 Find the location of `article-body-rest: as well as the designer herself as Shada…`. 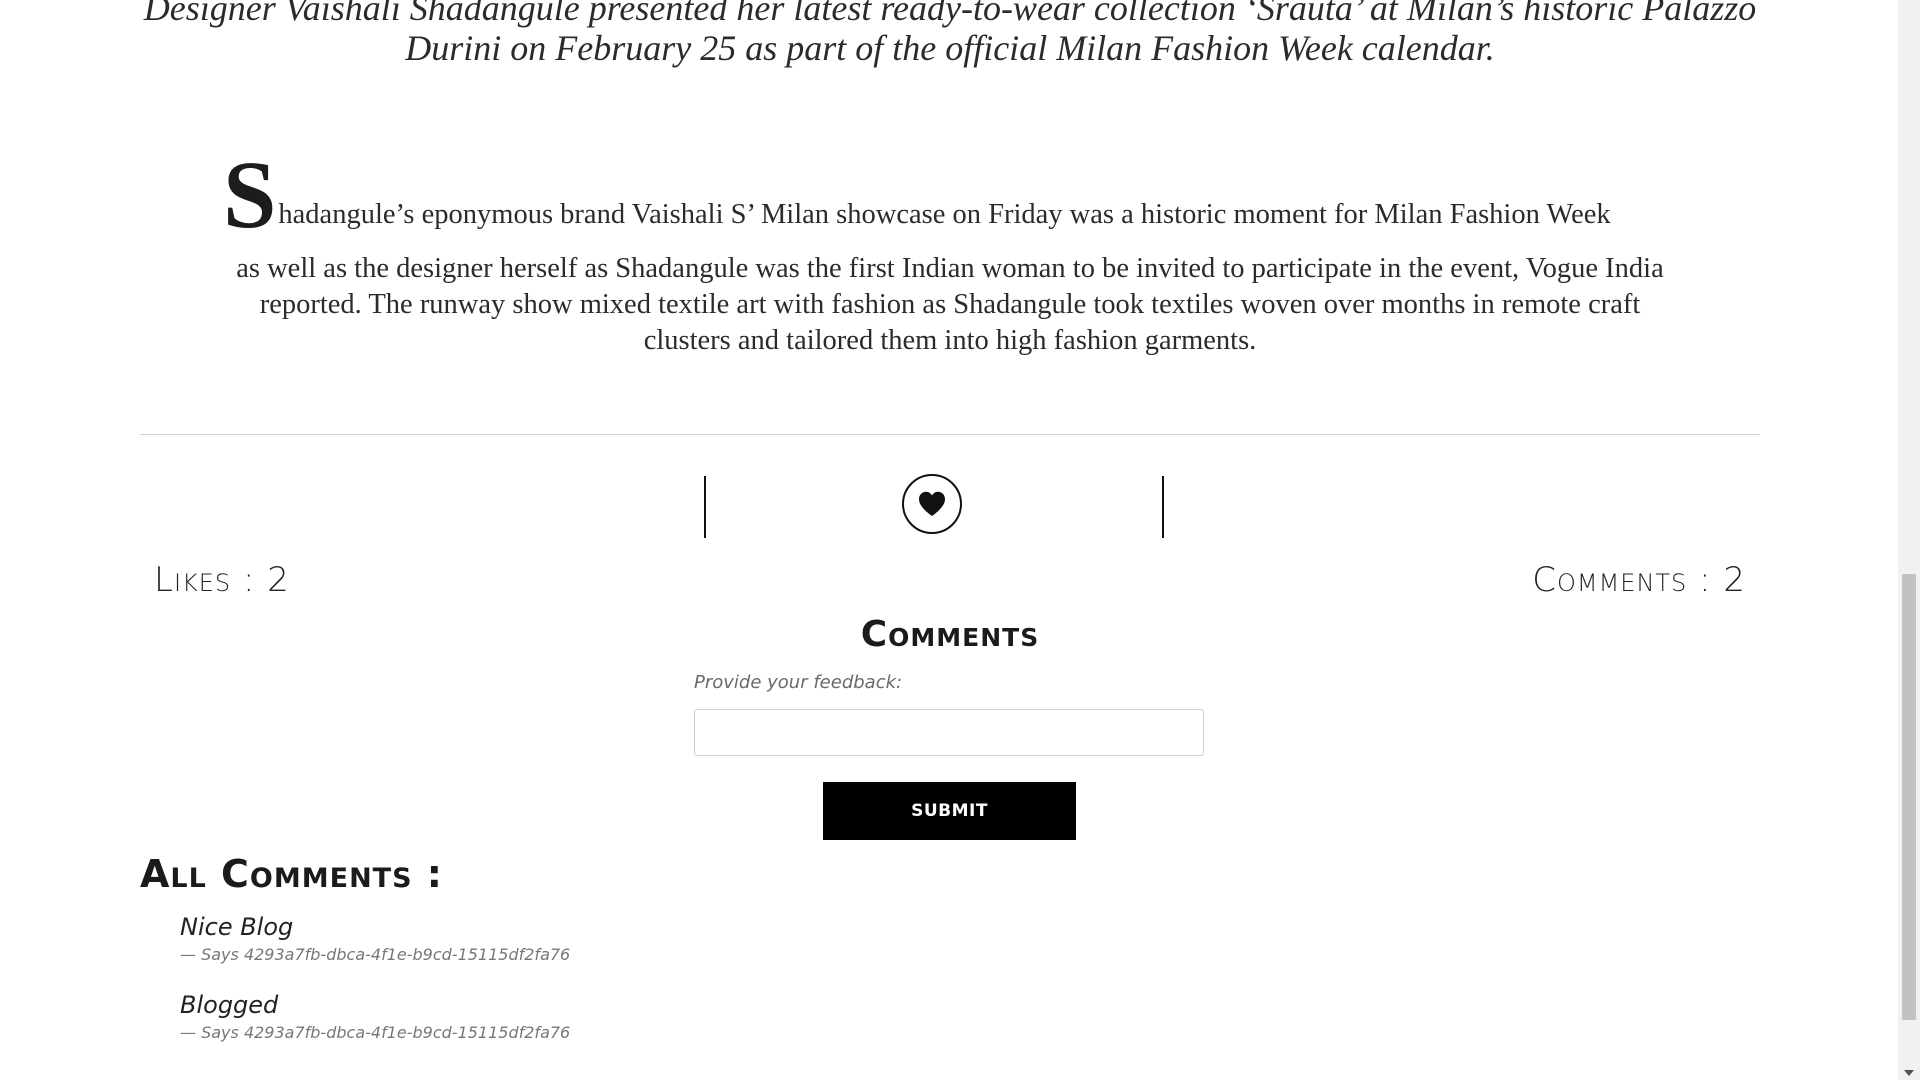

article-body-rest: as well as the designer herself as Shada… is located at coordinates (950, 304).